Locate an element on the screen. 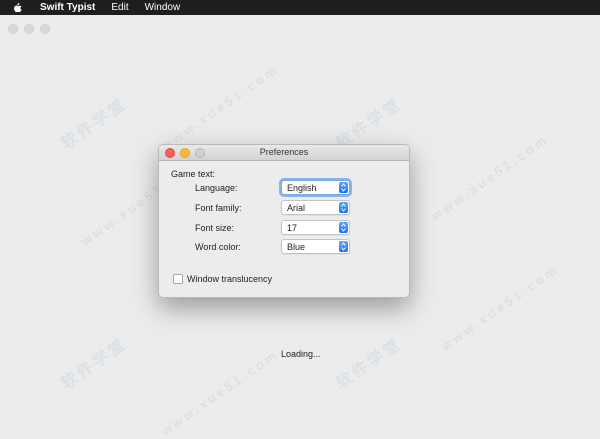 This screenshot has height=439, width=600. font-family-value: Arial is located at coordinates (296, 208).